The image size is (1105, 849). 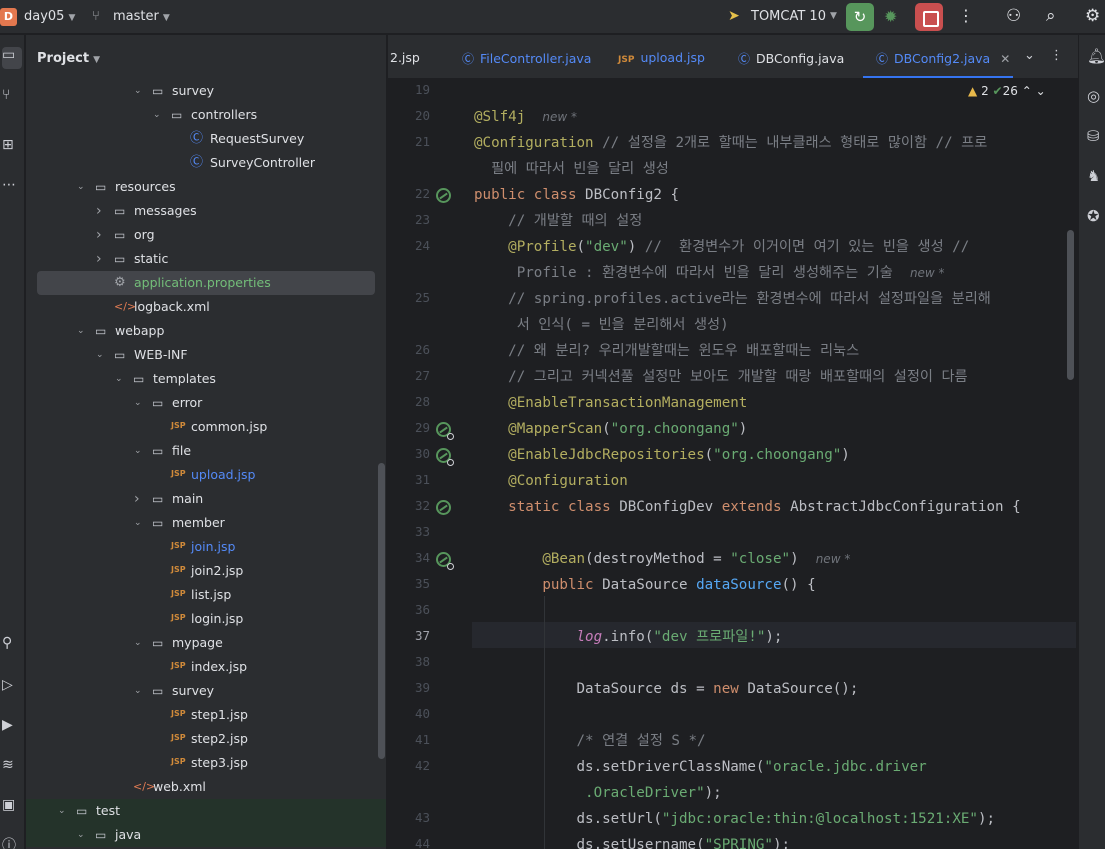 I want to click on tree-item-join-jsp: JSP join.jsp, so click(x=206, y=547).